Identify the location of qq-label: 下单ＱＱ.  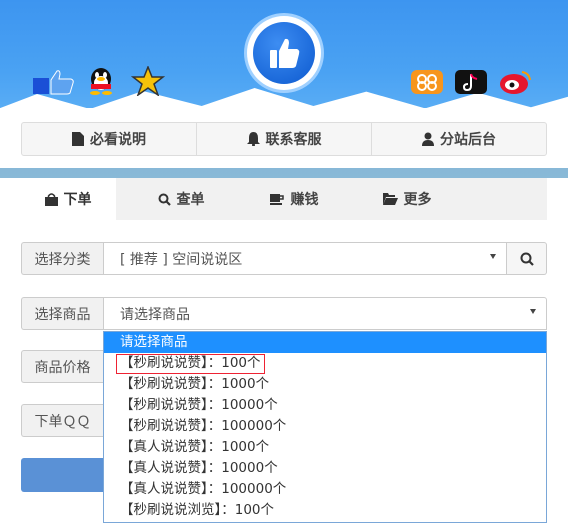
(62, 420).